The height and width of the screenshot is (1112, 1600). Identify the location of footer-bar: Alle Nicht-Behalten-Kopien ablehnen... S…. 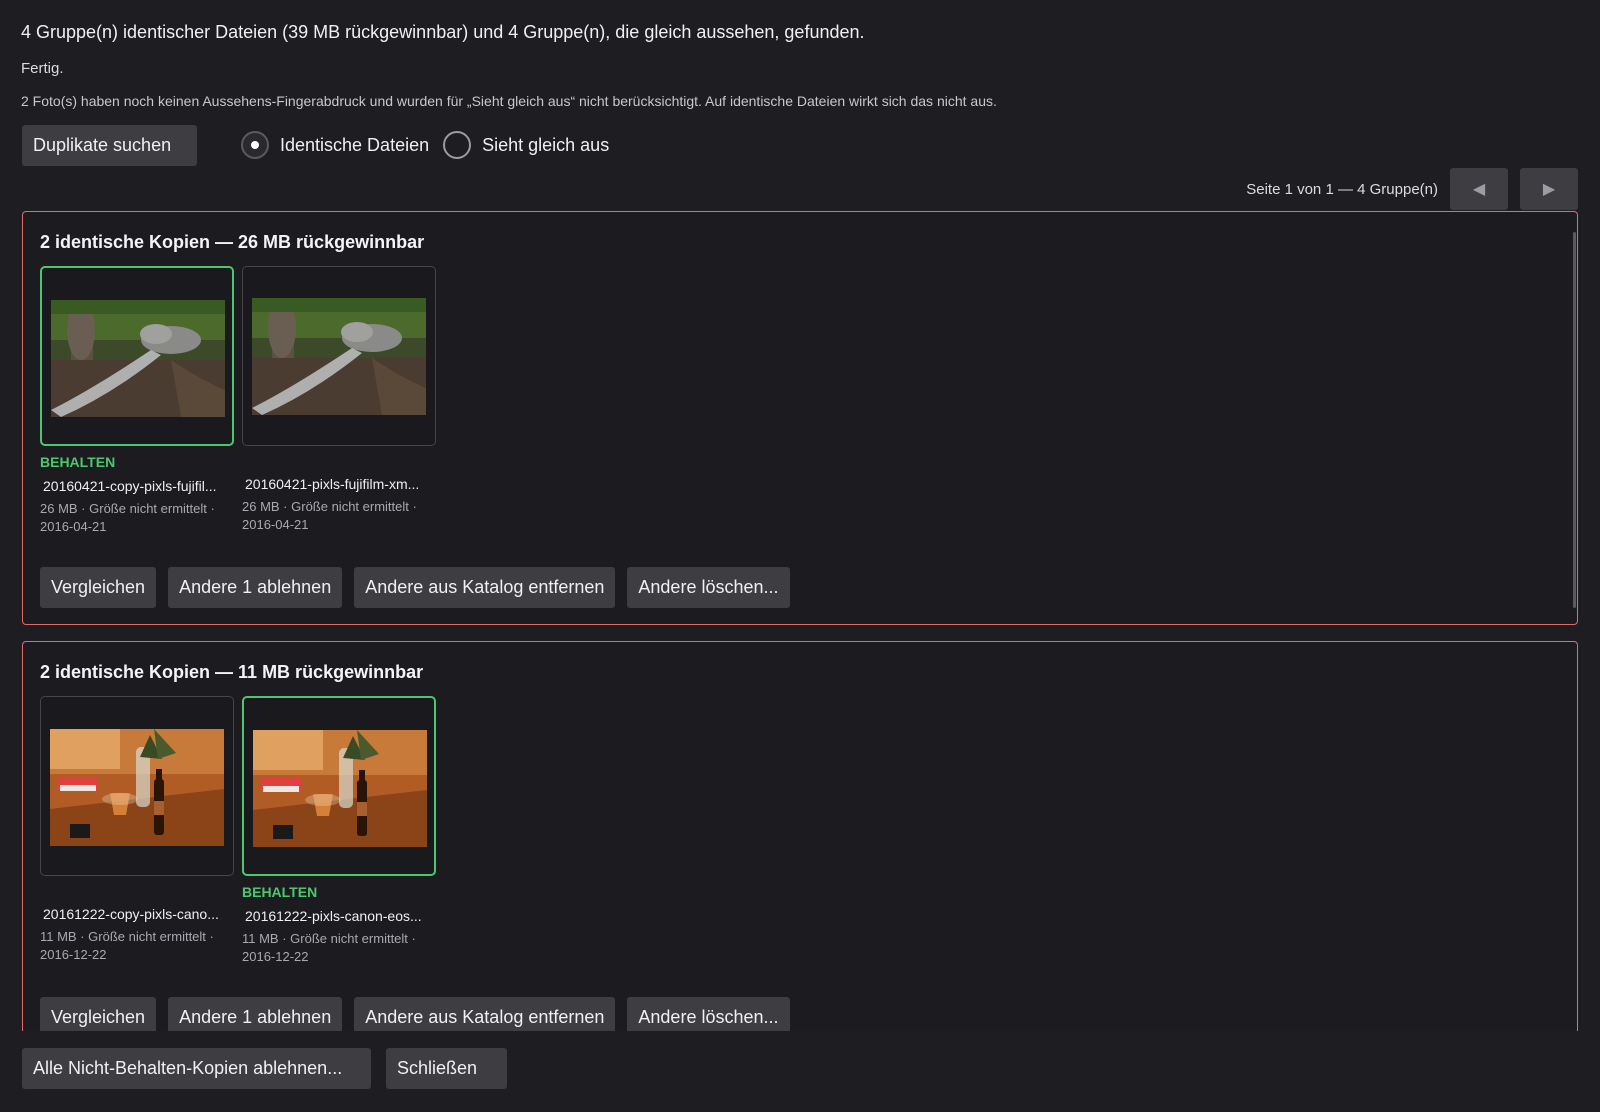
(800, 1072).